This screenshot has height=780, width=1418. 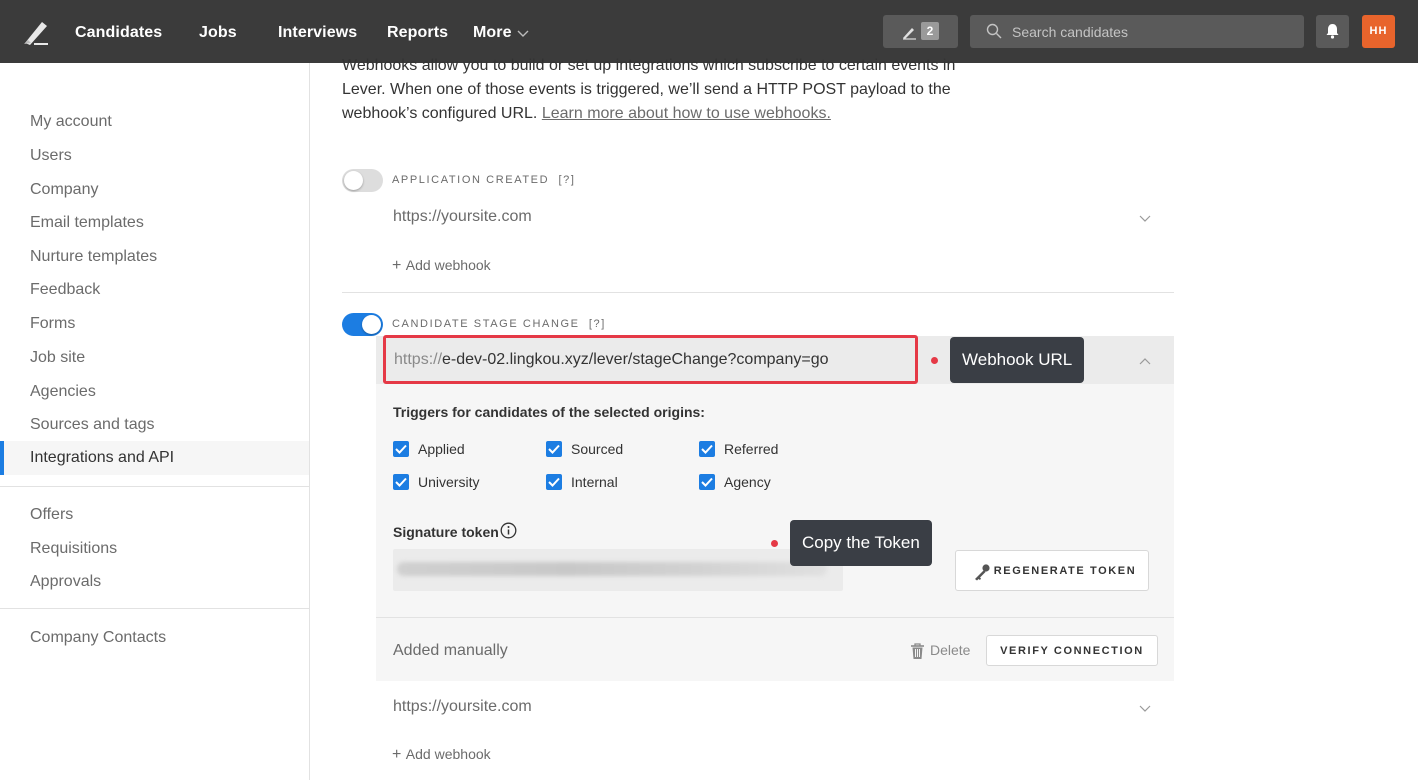 What do you see at coordinates (1072, 650) in the screenshot?
I see `verify-connection-button: VERIFY CONNECTION` at bounding box center [1072, 650].